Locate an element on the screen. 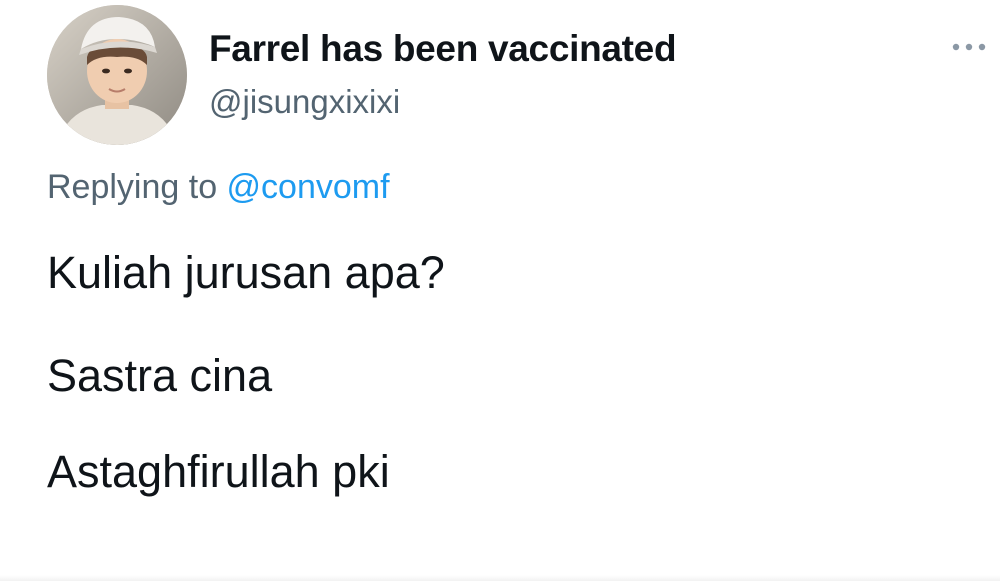  more-horizontal-icon is located at coordinates (969, 47).